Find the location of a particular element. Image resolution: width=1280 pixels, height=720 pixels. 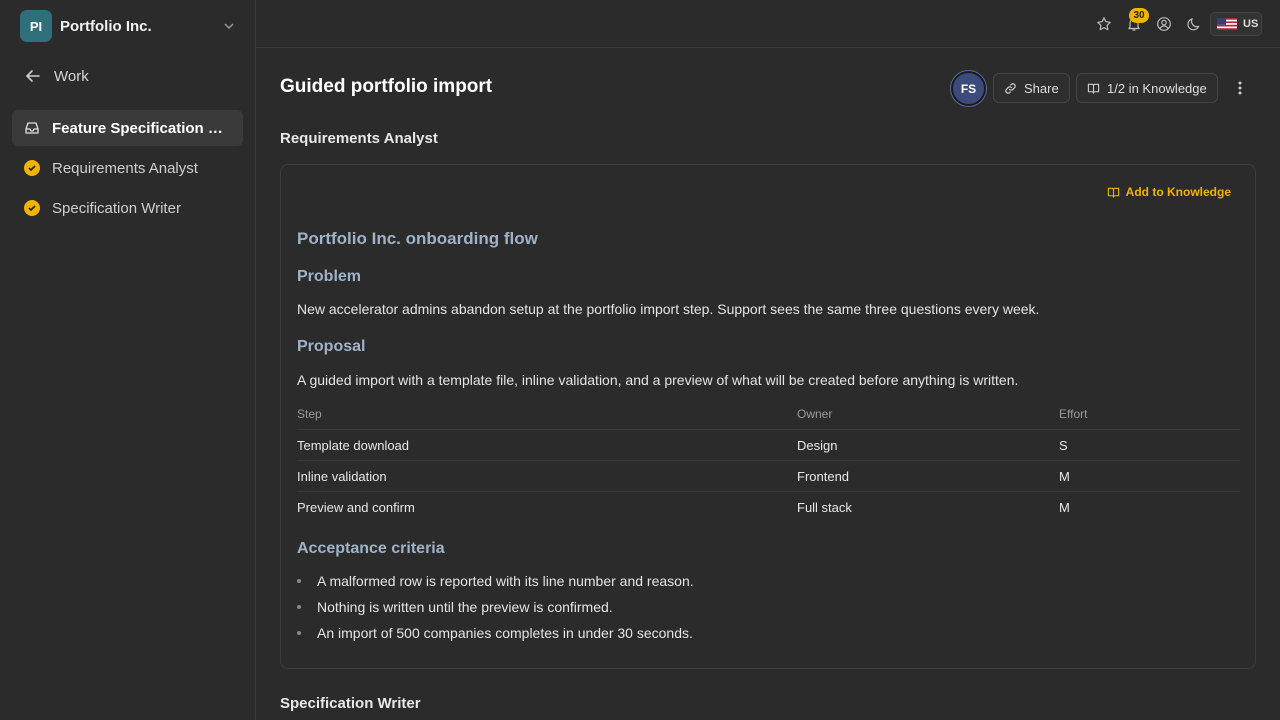

topbar: 30 US is located at coordinates (768, 24).